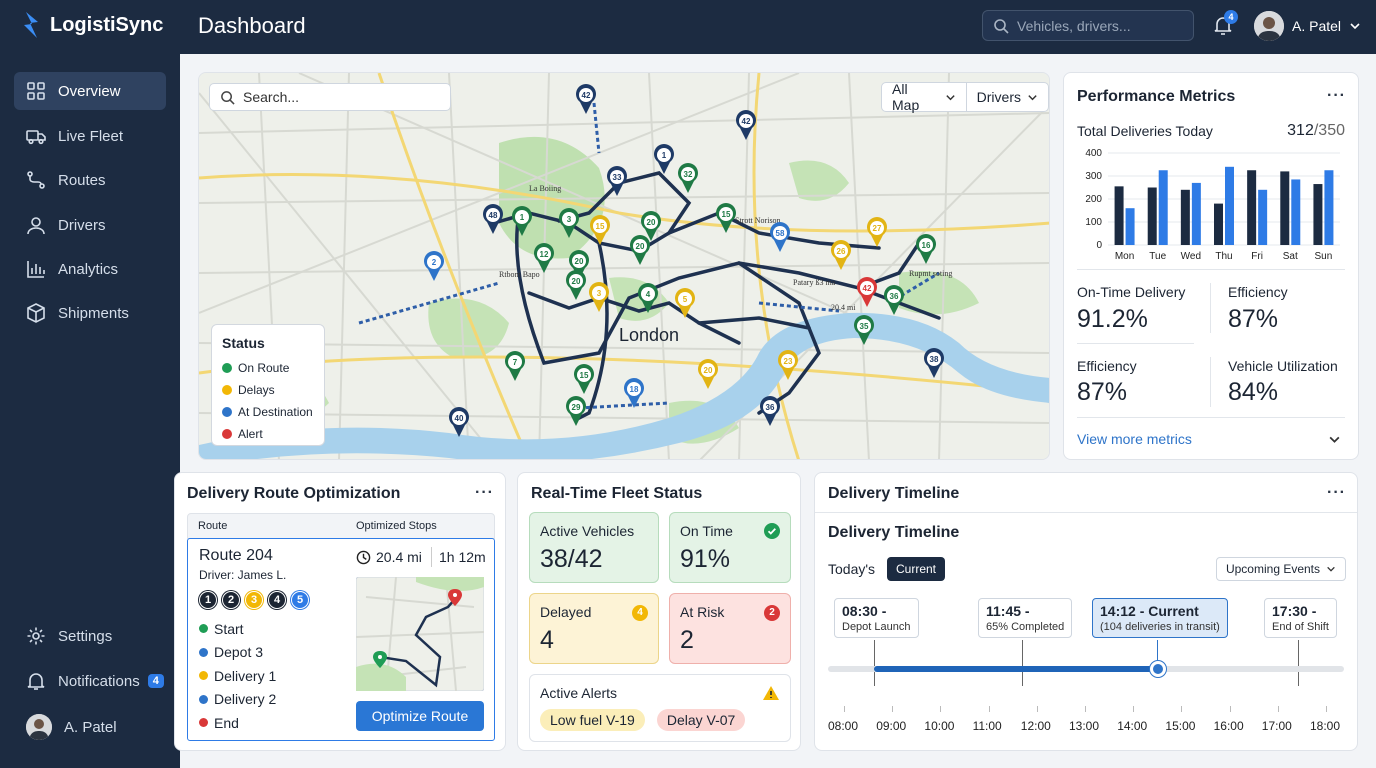  Describe the element at coordinates (226, 722) in the screenshot. I see `stop-label: End` at that location.